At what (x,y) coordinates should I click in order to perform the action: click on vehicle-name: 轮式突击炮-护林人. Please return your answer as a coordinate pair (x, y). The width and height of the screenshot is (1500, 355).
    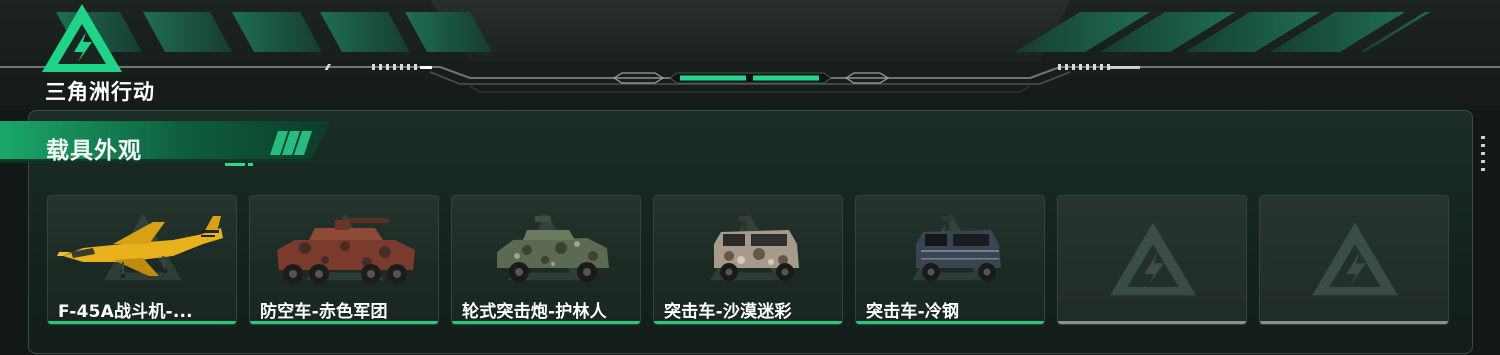
    Looking at the image, I should click on (534, 312).